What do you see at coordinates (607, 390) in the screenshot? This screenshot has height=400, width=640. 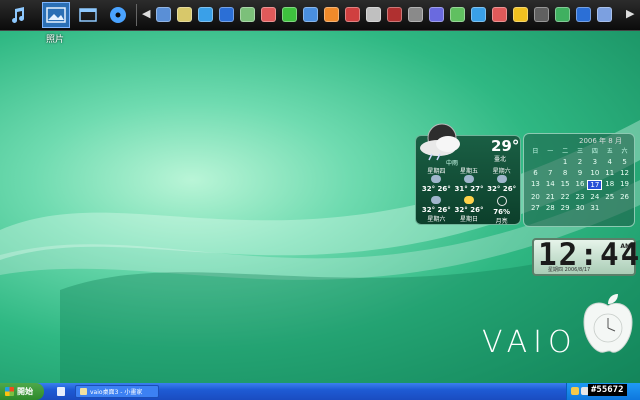 I see `watermark: #55672` at bounding box center [607, 390].